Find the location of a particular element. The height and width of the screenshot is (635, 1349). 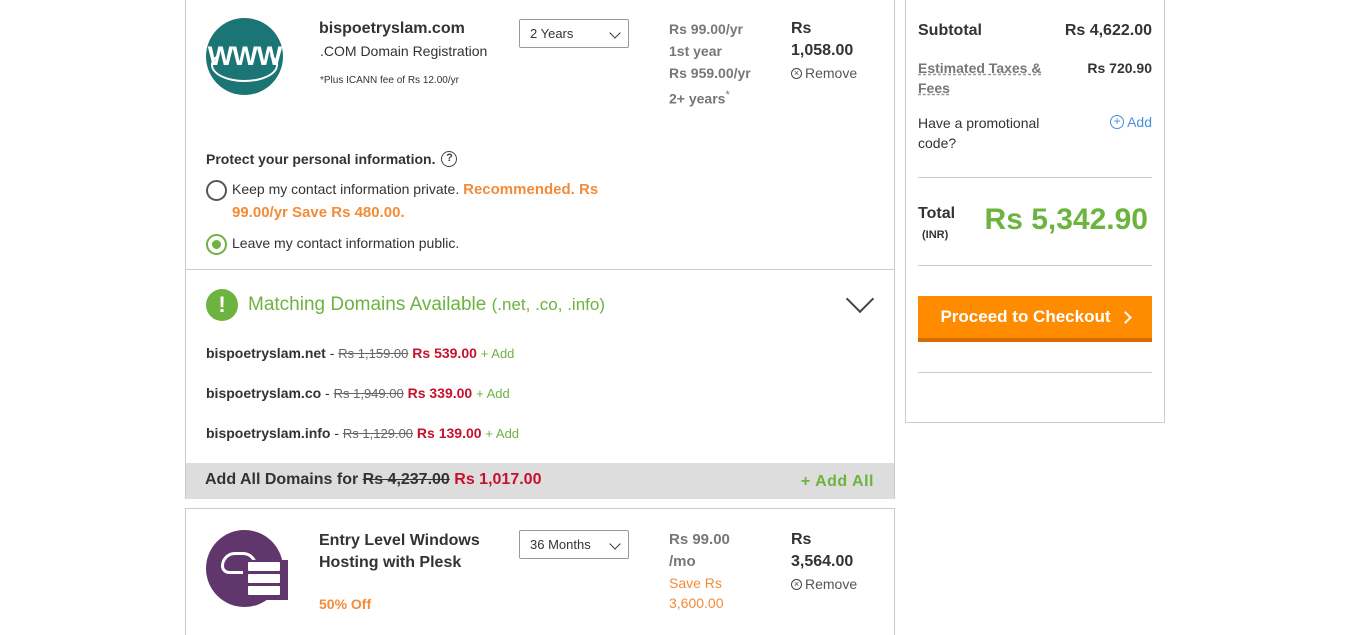

hosting-name: Entry Level Windows Hosting with Plesk is located at coordinates (399, 552).